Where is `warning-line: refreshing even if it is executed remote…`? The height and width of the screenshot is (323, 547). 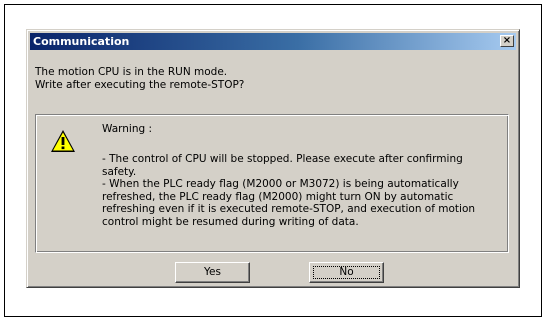
warning-line: refreshing even if it is executed remote… is located at coordinates (289, 209).